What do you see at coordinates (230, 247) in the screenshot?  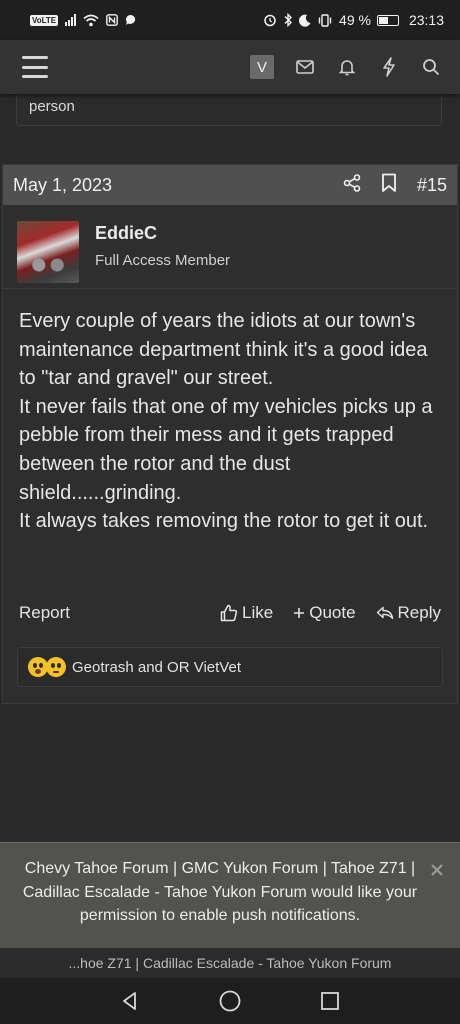 I see `post-author: EddieC Full Access Member` at bounding box center [230, 247].